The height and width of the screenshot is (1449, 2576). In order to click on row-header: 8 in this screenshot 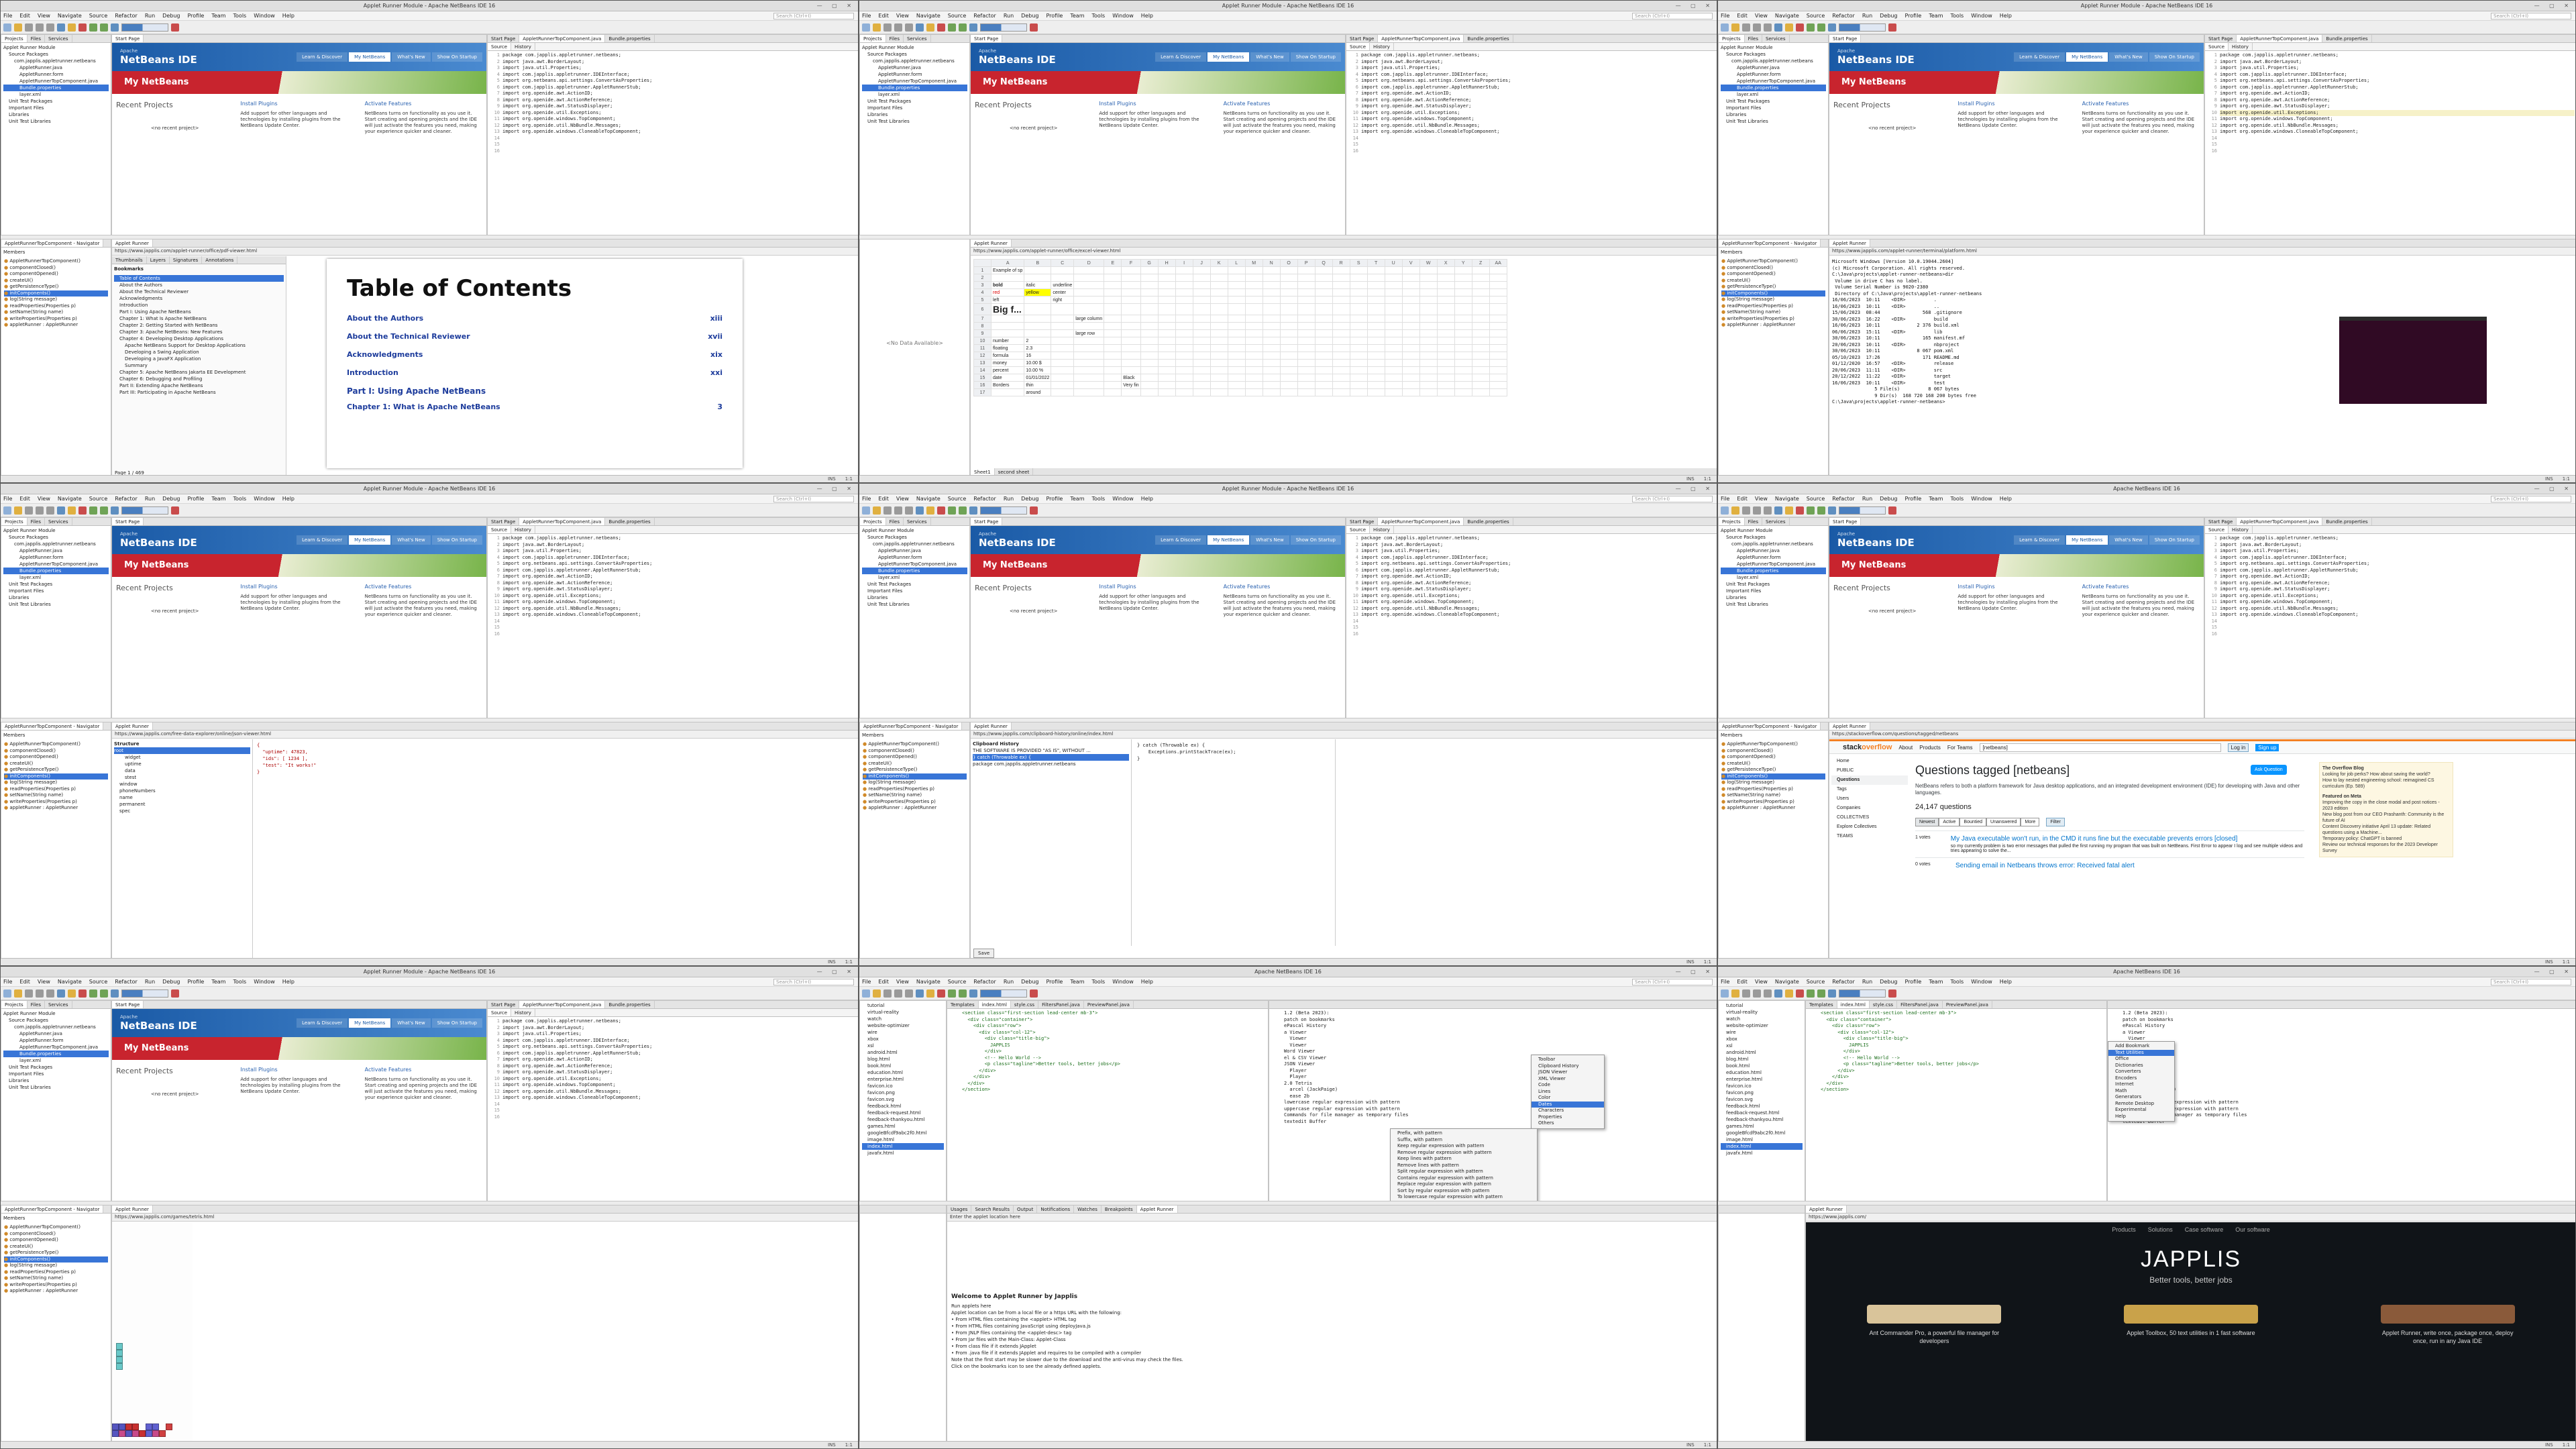, I will do `click(982, 326)`.